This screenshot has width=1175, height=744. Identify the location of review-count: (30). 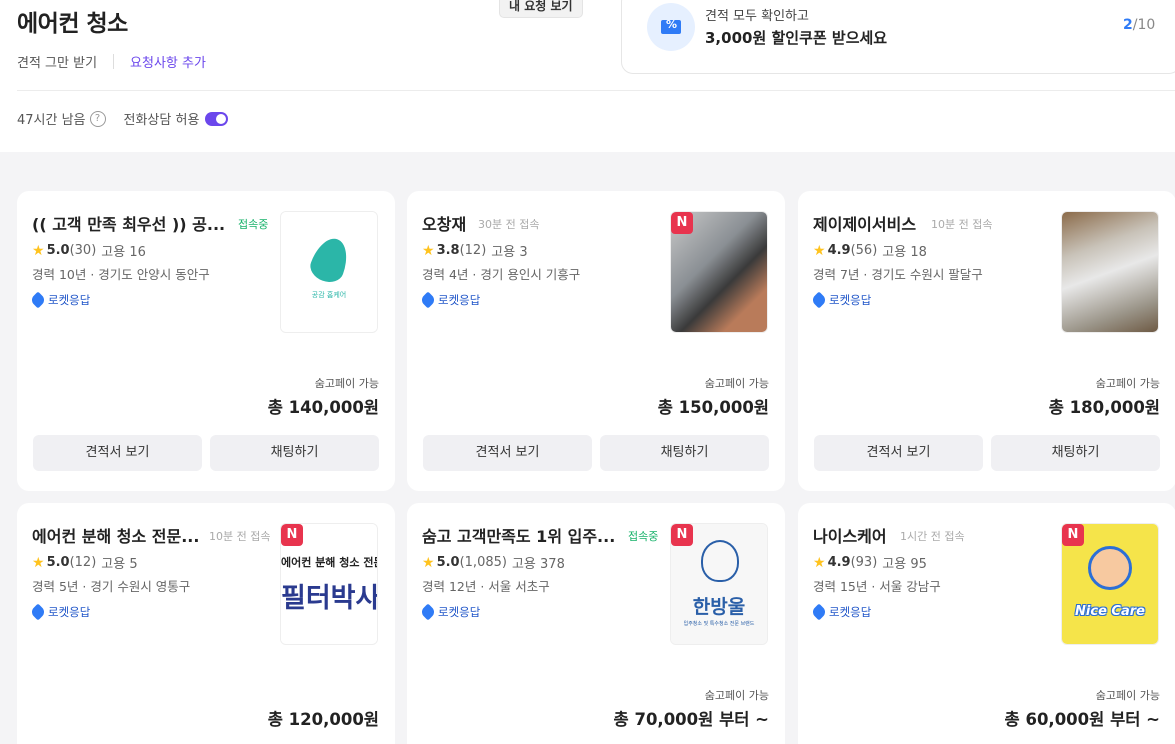
(83, 250).